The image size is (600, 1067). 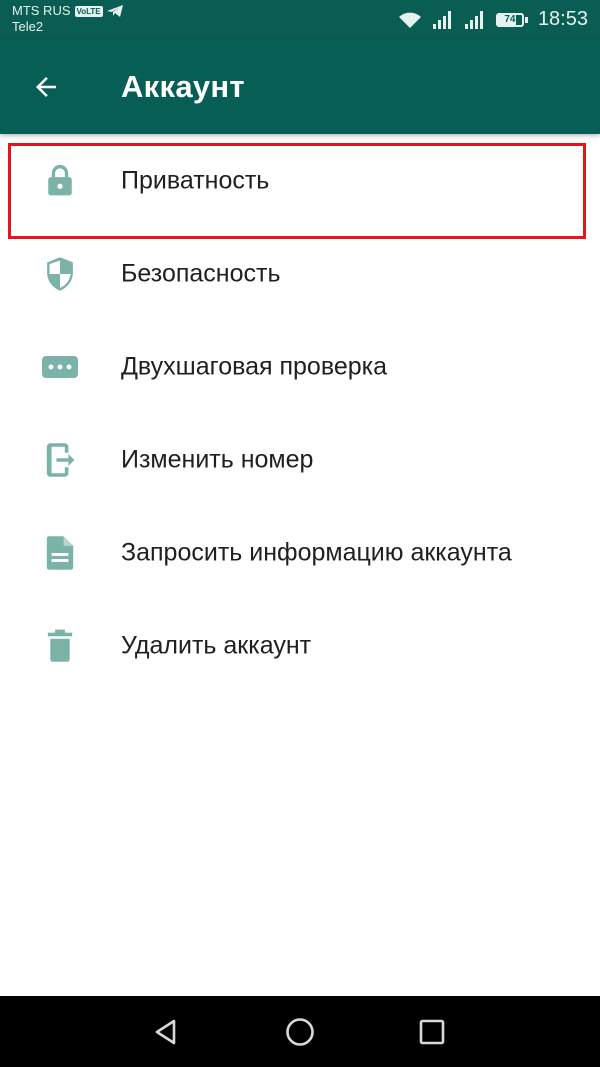 I want to click on wifi-icon, so click(x=409, y=20).